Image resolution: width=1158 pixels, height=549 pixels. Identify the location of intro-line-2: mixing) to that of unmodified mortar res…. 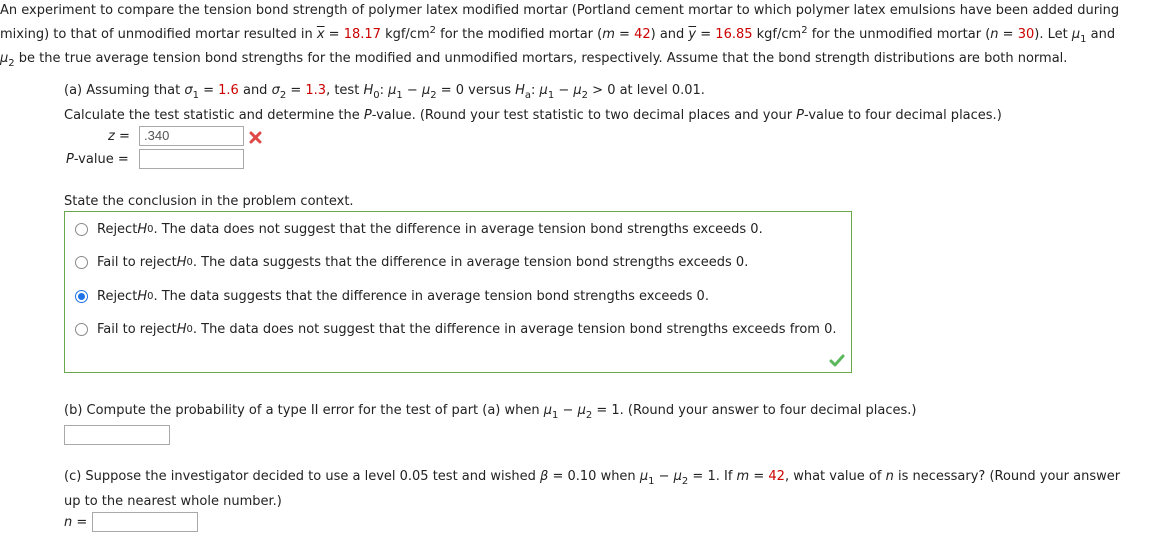
(558, 35).